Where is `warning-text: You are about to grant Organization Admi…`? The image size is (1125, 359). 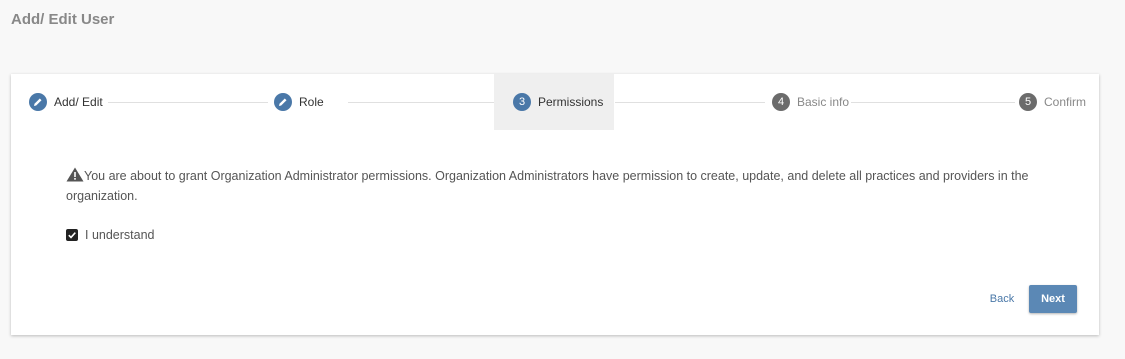 warning-text: You are about to grant Organization Admi… is located at coordinates (547, 186).